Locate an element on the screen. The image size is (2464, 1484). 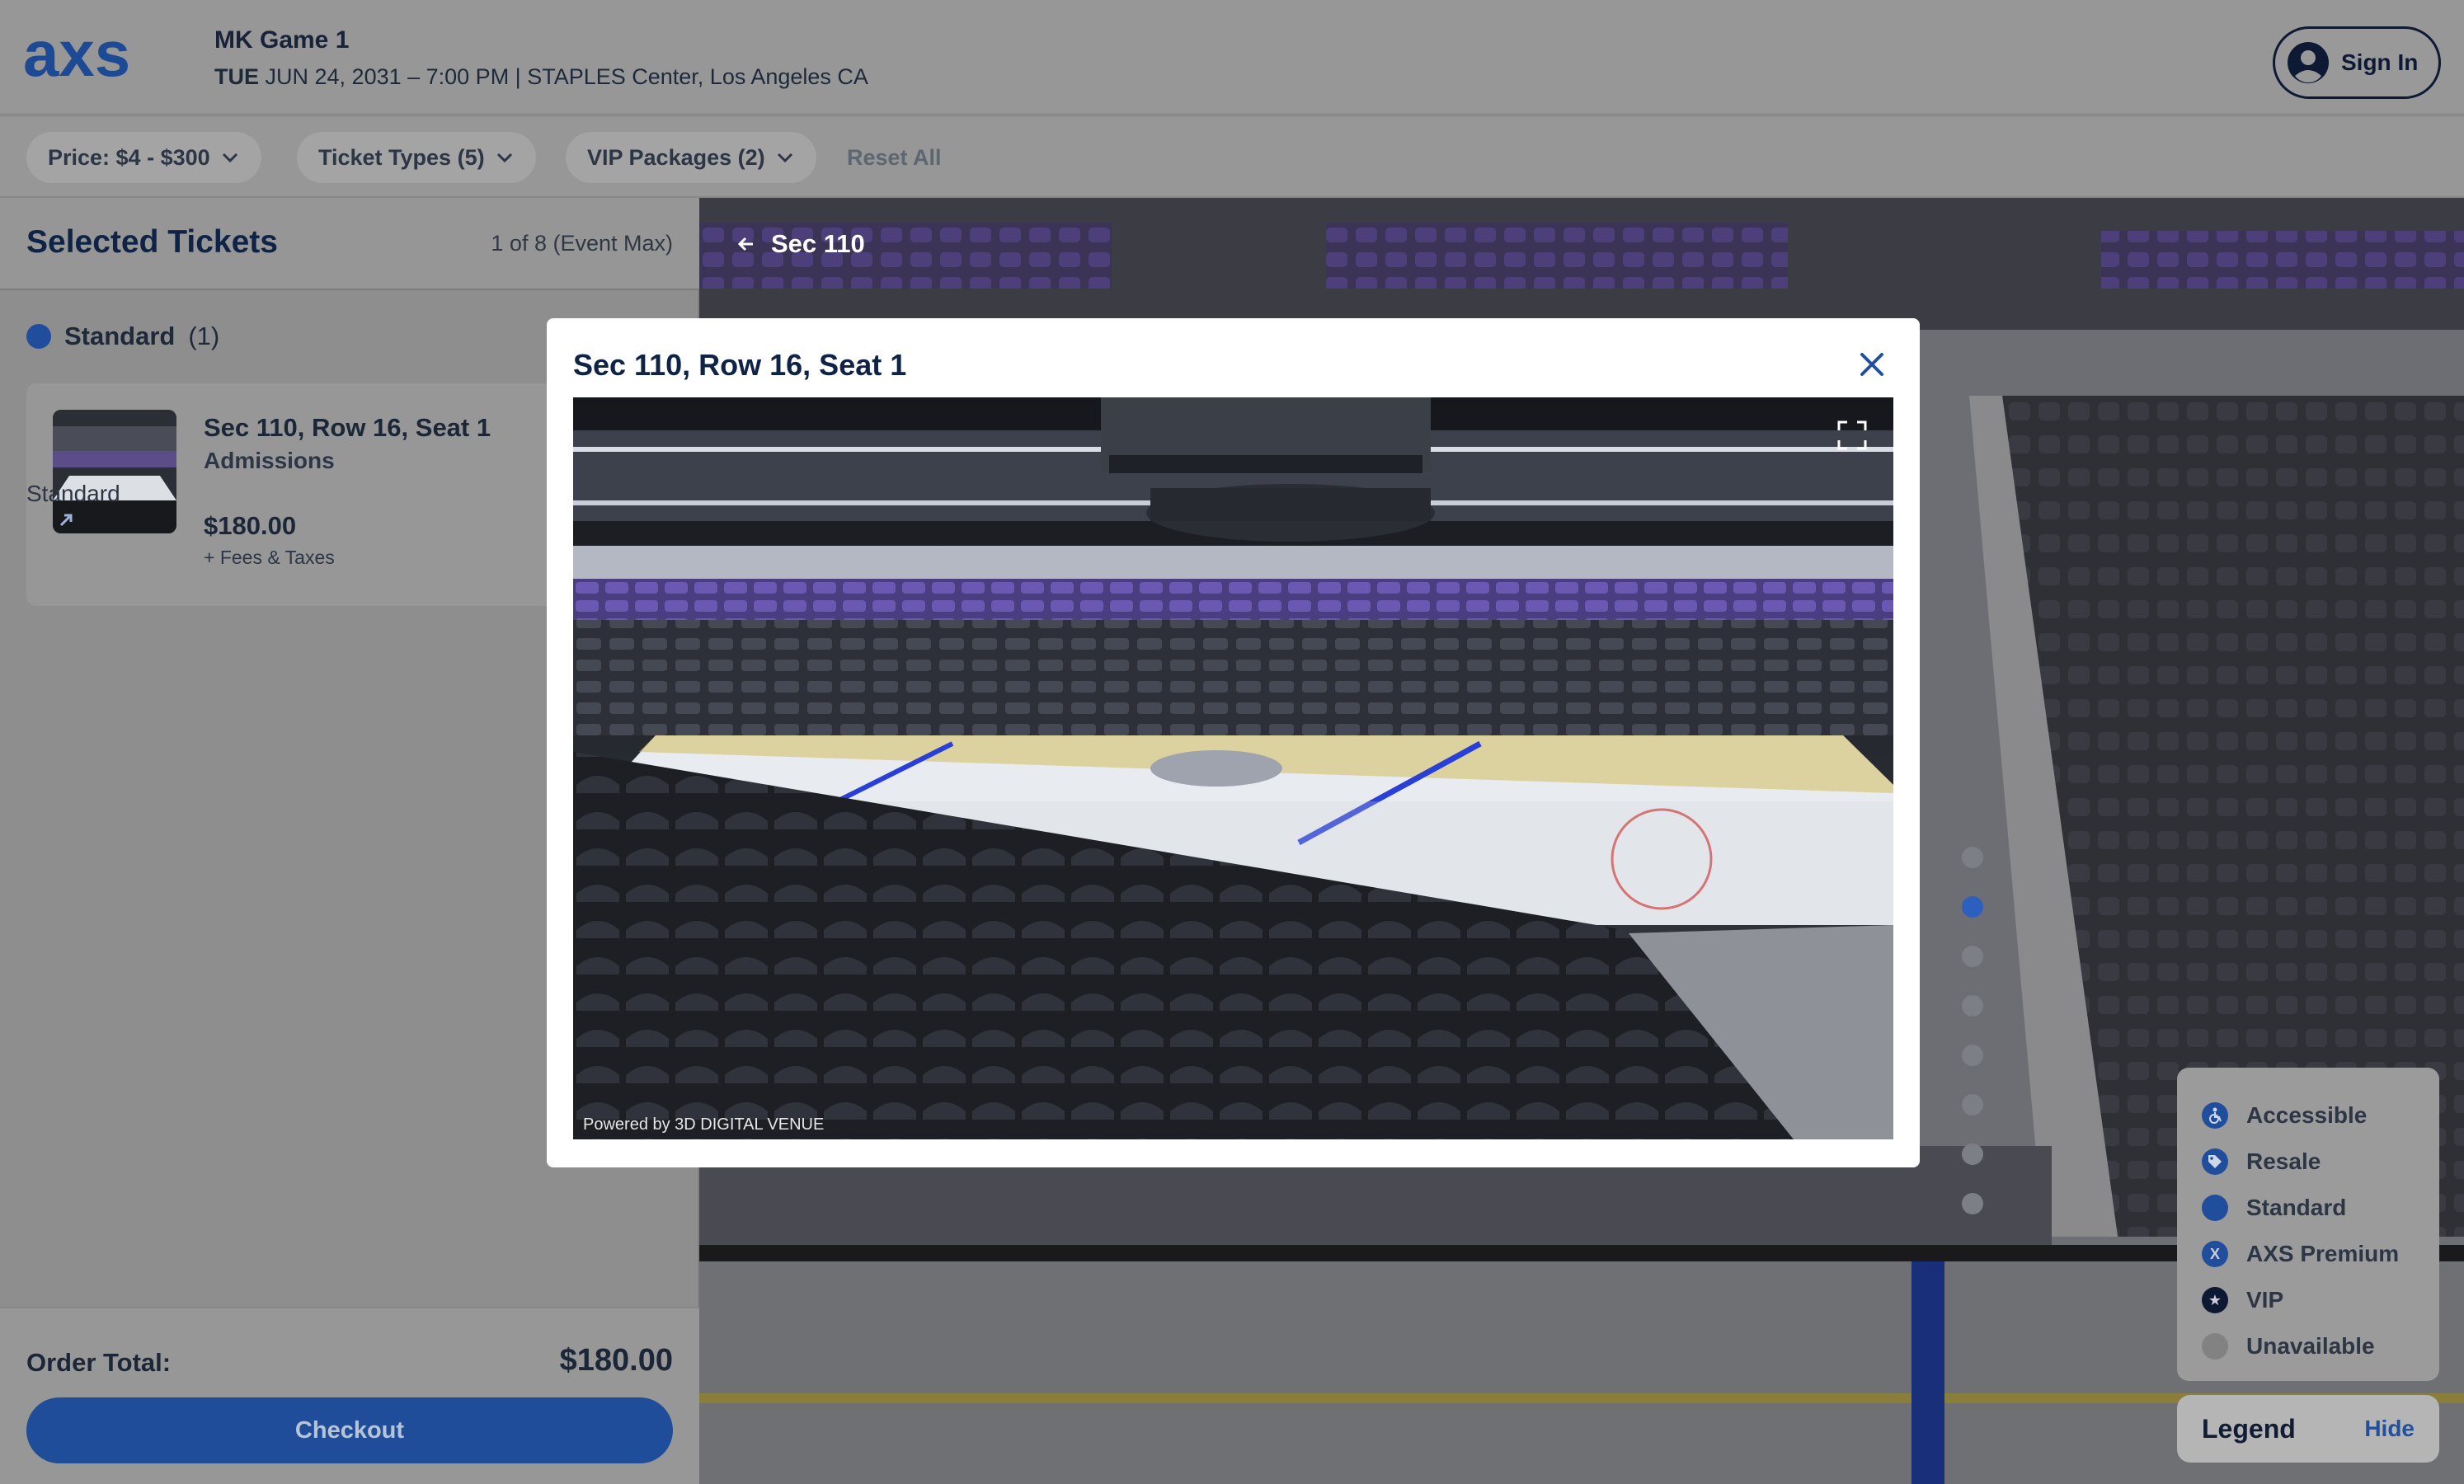
svg-text: axs is located at coordinates (76, 58).